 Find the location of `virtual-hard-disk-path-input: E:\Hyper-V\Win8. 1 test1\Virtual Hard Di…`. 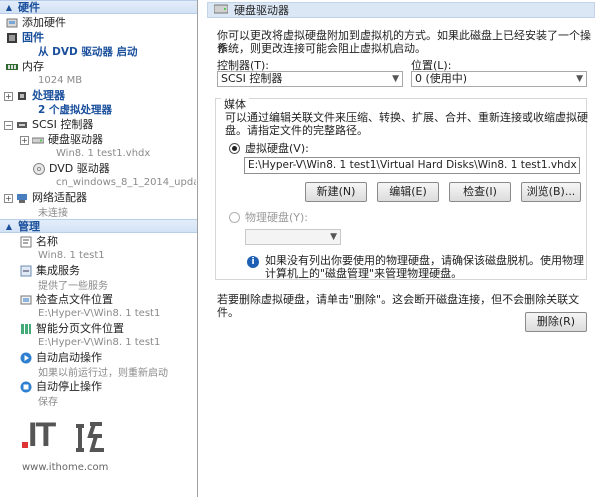

virtual-hard-disk-path-input: E:\Hyper-V\Win8. 1 test1\Virtual Hard Di… is located at coordinates (412, 165).